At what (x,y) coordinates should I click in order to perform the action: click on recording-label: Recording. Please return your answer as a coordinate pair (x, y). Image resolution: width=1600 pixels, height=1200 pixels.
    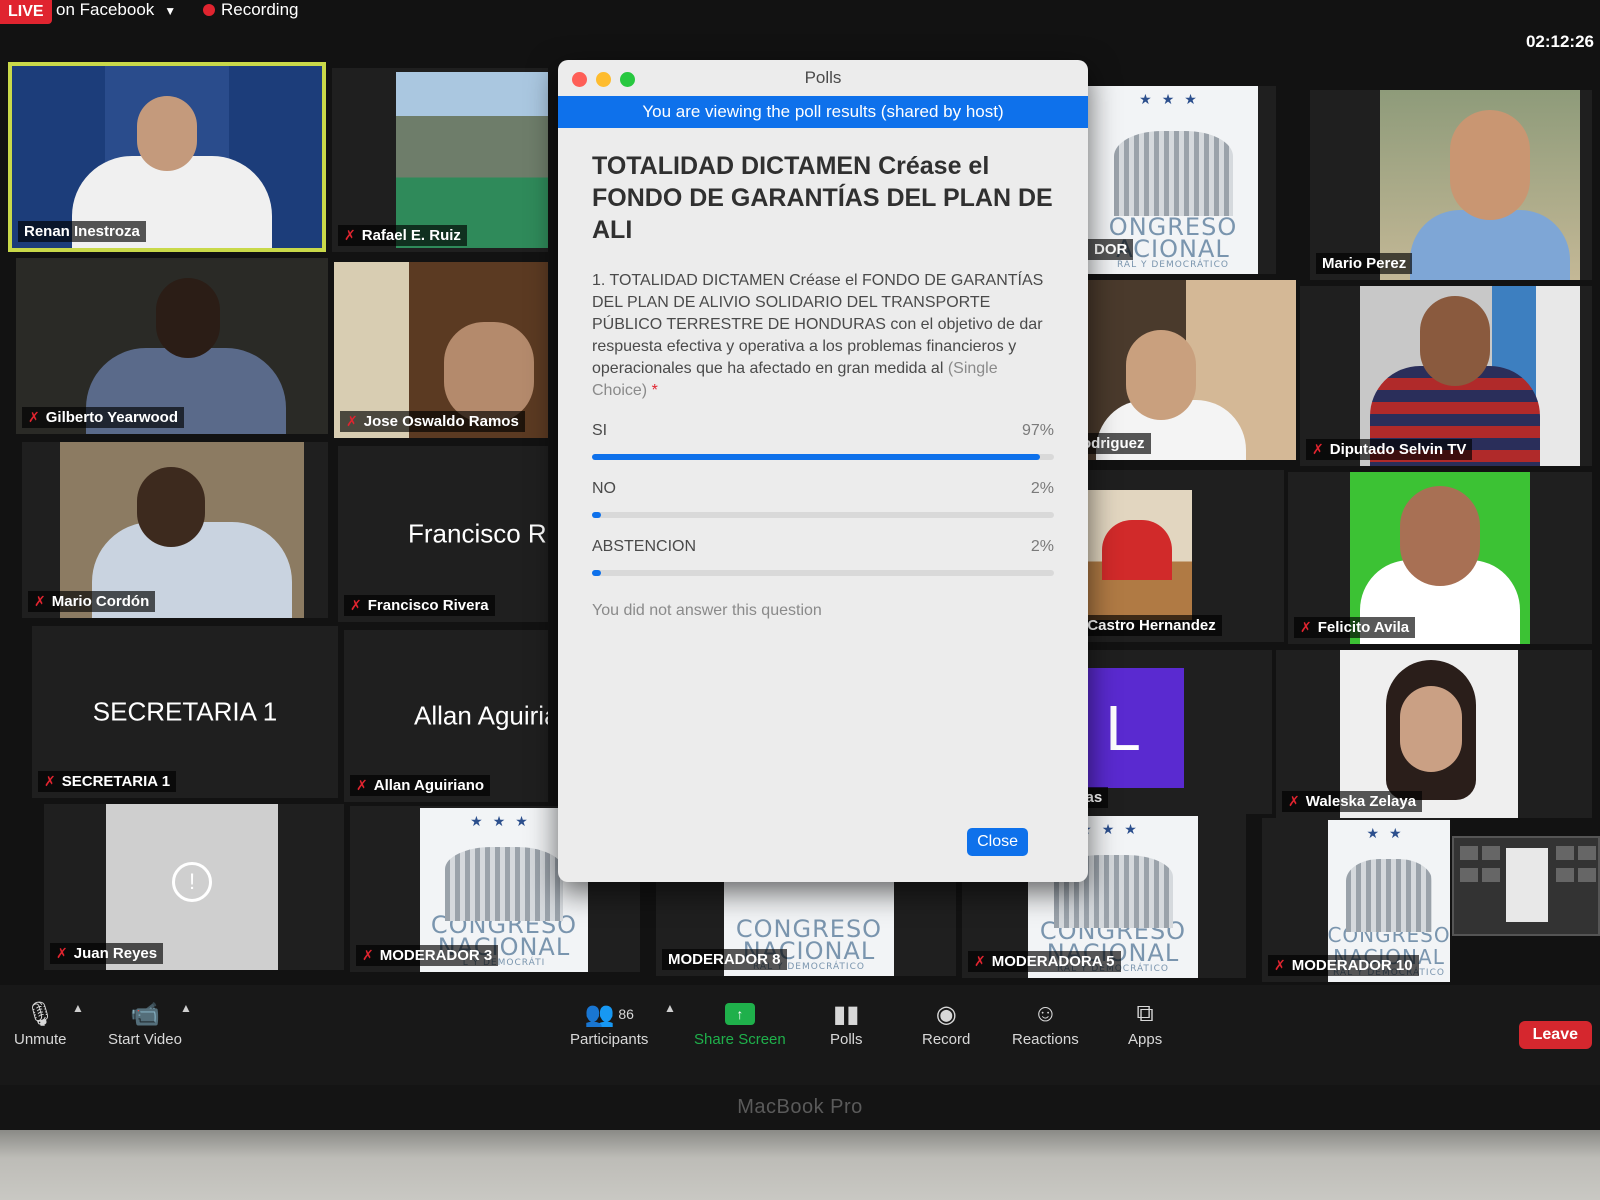
    Looking at the image, I should click on (260, 9).